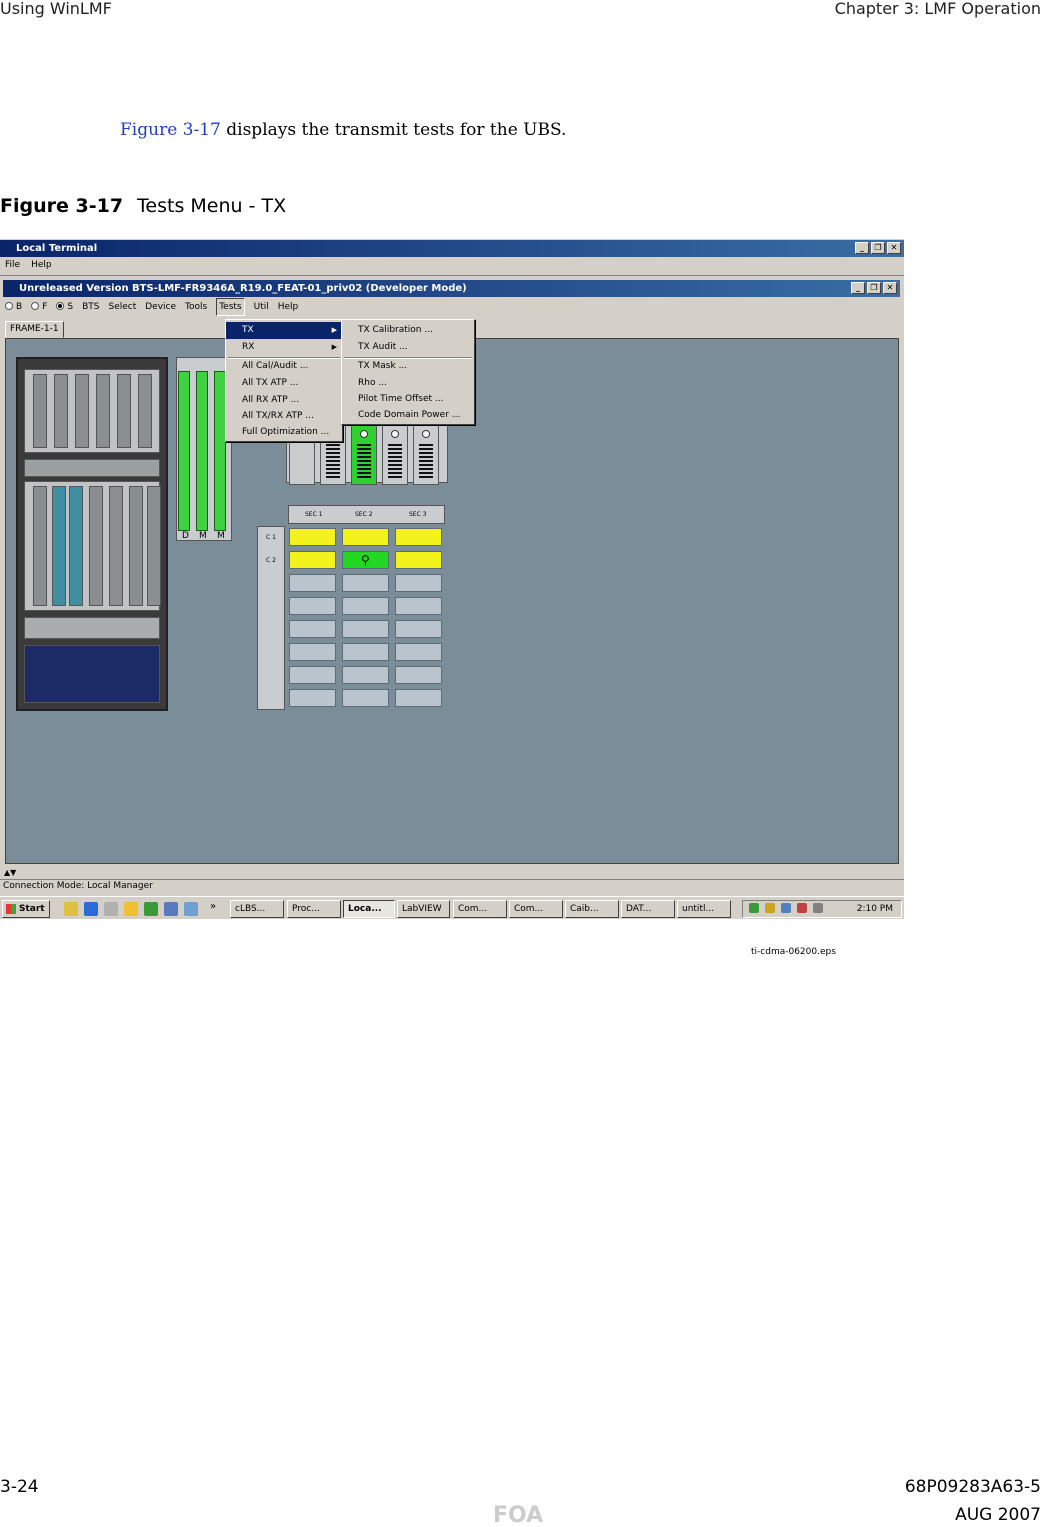  Describe the element at coordinates (12, 265) in the screenshot. I see `menu-file: File` at that location.